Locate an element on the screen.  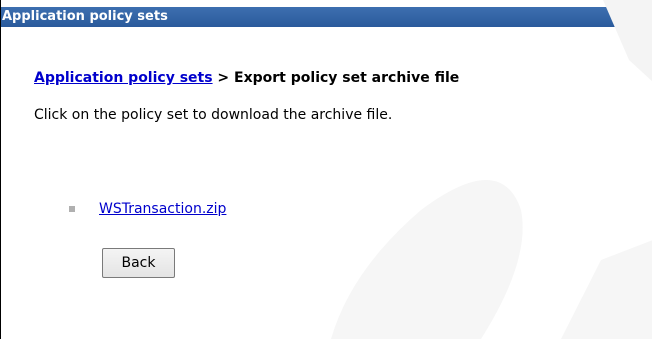
breadcrumb-link-application-policy-sets: Application policy sets is located at coordinates (123, 78).